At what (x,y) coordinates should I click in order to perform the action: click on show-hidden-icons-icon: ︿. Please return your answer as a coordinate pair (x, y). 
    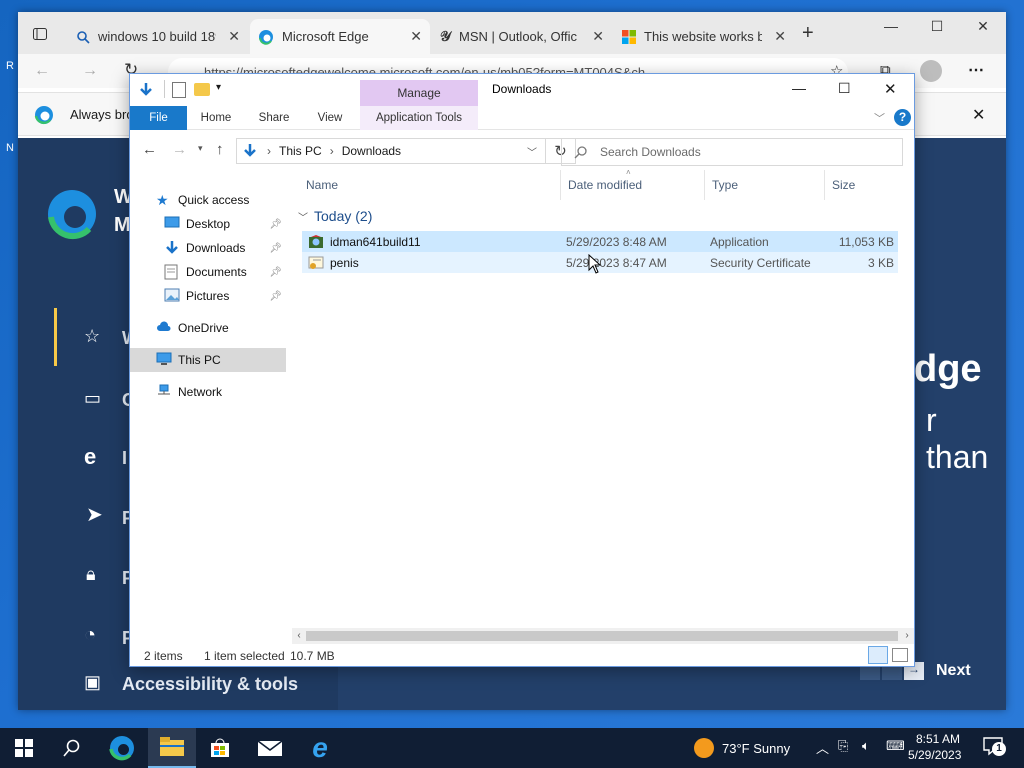
    Looking at the image, I should click on (822, 747).